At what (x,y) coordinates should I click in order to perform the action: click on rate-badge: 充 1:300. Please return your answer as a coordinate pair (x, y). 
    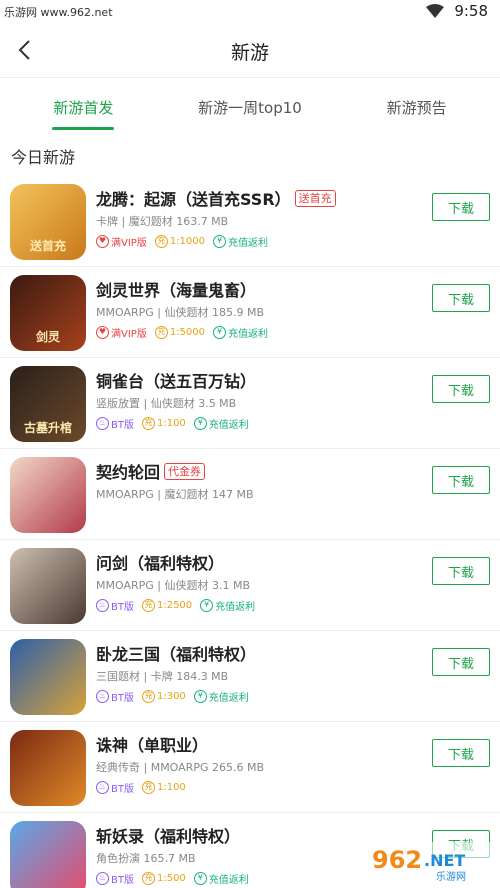
    Looking at the image, I should click on (163, 696).